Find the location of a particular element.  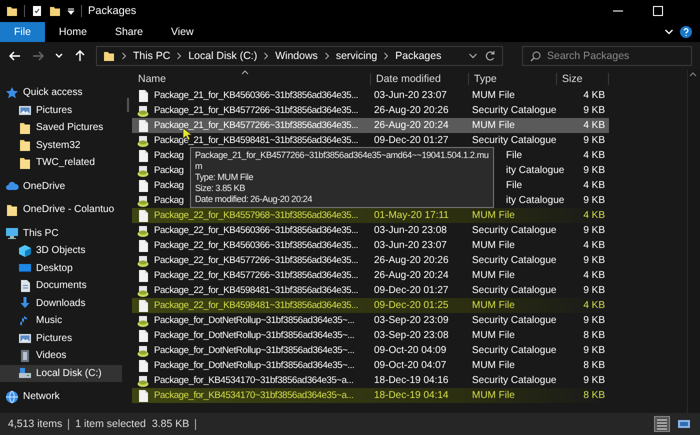

date-modified: 03-Sep-20 23:09 is located at coordinates (411, 320).